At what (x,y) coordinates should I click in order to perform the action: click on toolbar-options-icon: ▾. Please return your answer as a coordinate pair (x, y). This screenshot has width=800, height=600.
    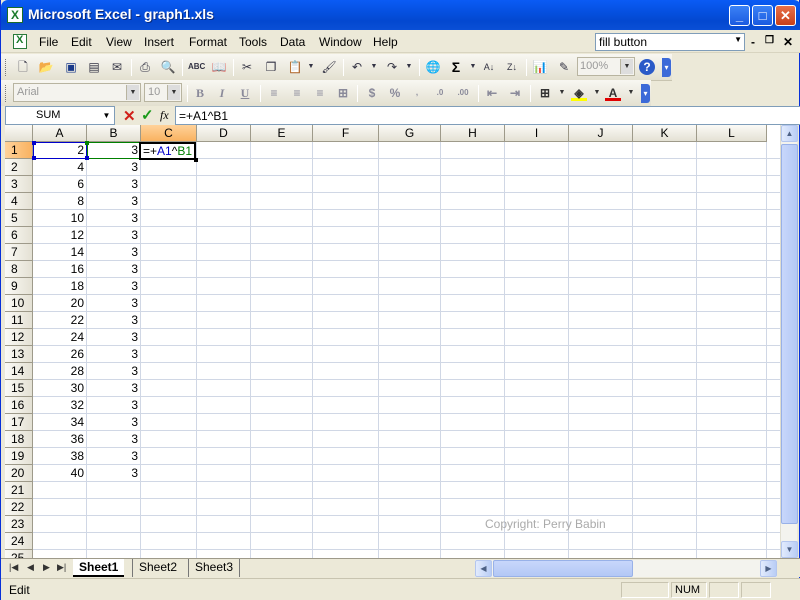
    Looking at the image, I should click on (666, 67).